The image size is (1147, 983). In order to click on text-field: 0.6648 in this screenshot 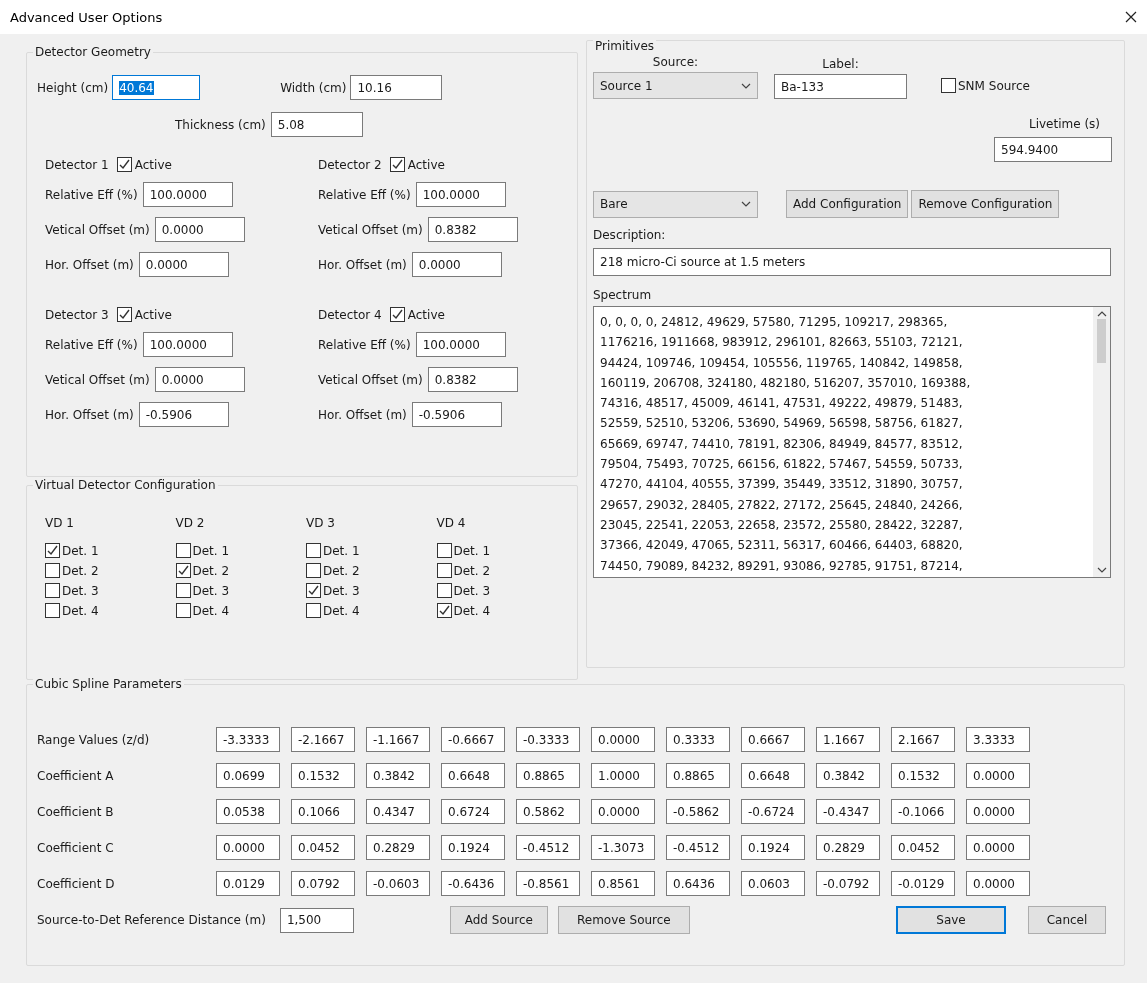, I will do `click(773, 775)`.